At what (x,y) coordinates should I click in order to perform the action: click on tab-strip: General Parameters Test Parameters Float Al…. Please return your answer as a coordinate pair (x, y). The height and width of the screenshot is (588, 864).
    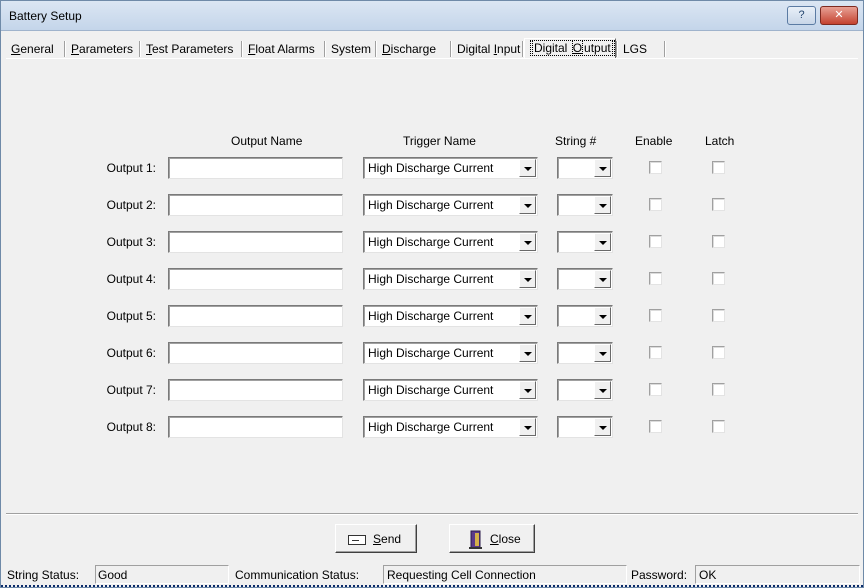
    Looking at the image, I should click on (433, 48).